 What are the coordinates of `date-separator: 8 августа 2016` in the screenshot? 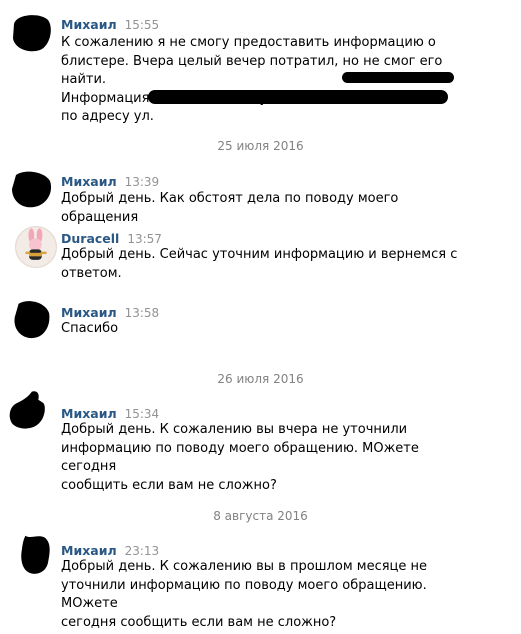 It's located at (260, 516).